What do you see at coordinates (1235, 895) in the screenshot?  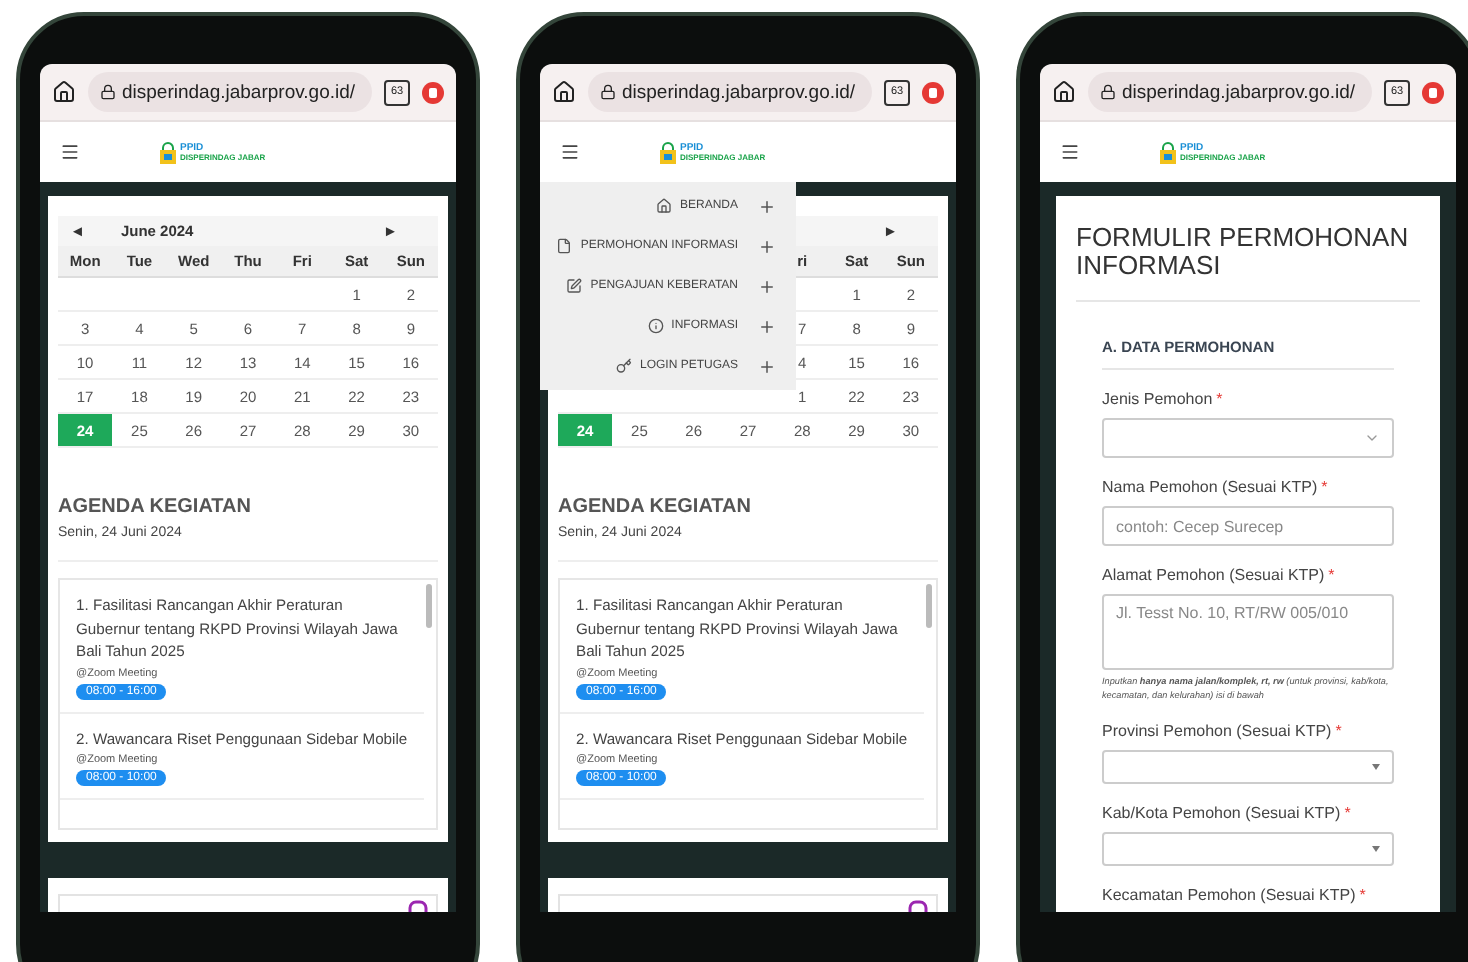 I see `field-label: Kecamatan Pemohon (Sesuai KTP) *` at bounding box center [1235, 895].